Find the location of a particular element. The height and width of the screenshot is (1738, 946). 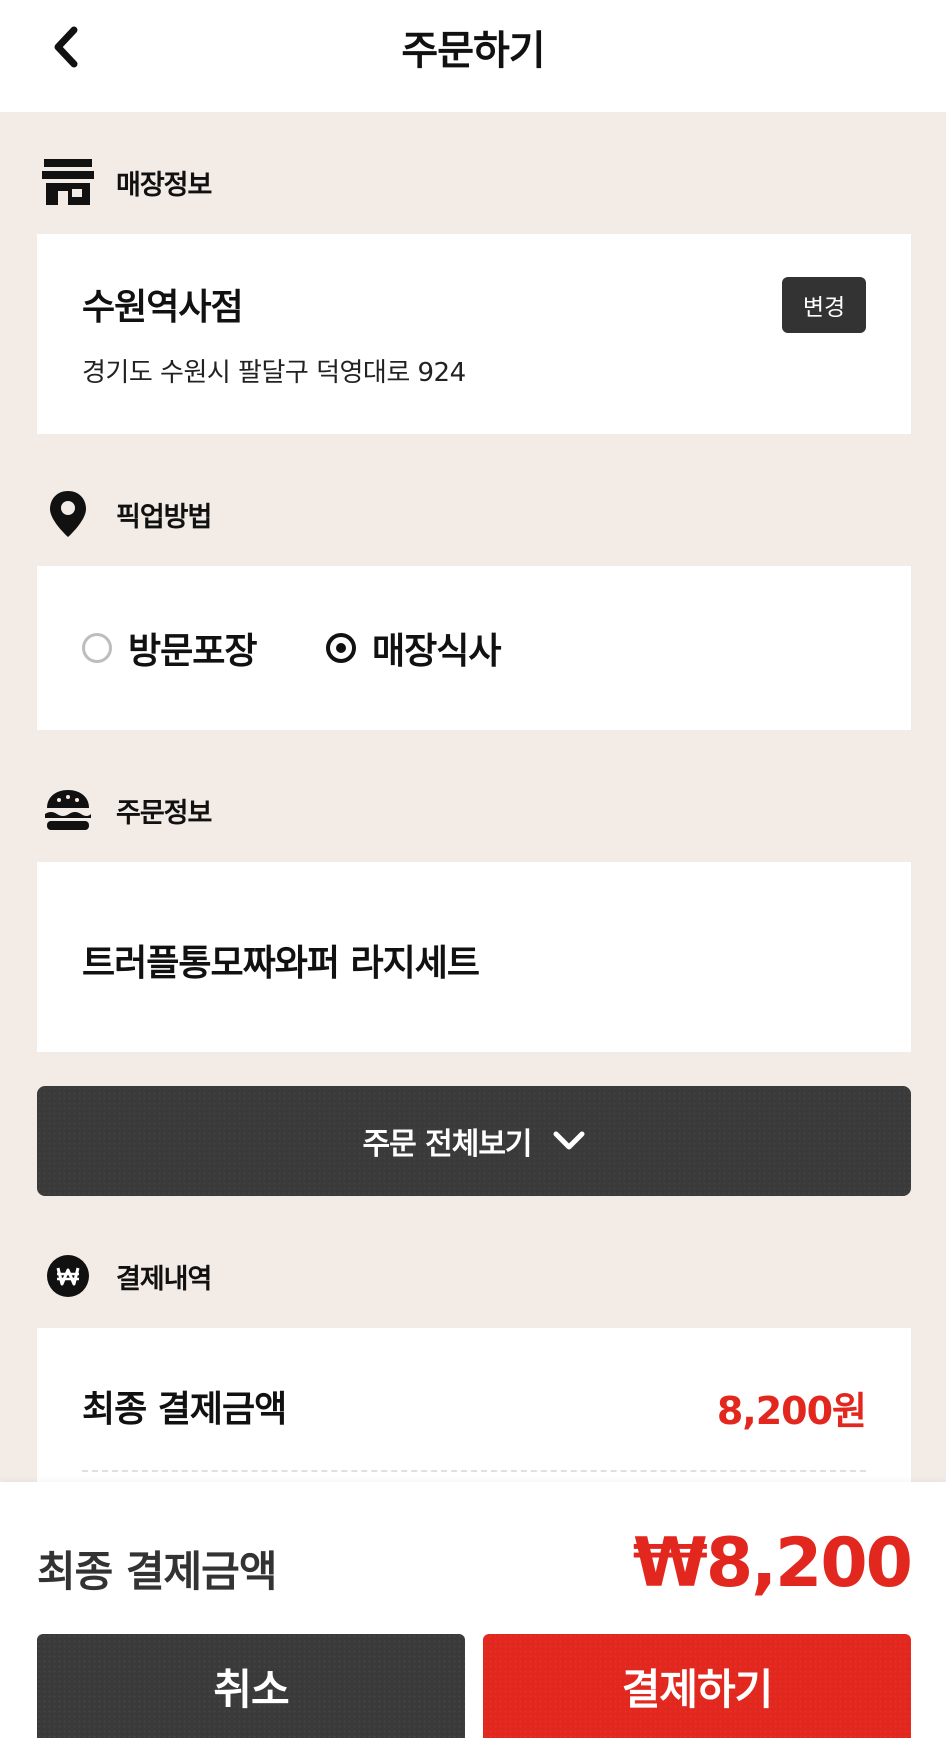

store-card: 수원역사점 변경 경기도 수원시 팔달구 덕영대로 924 is located at coordinates (474, 334).